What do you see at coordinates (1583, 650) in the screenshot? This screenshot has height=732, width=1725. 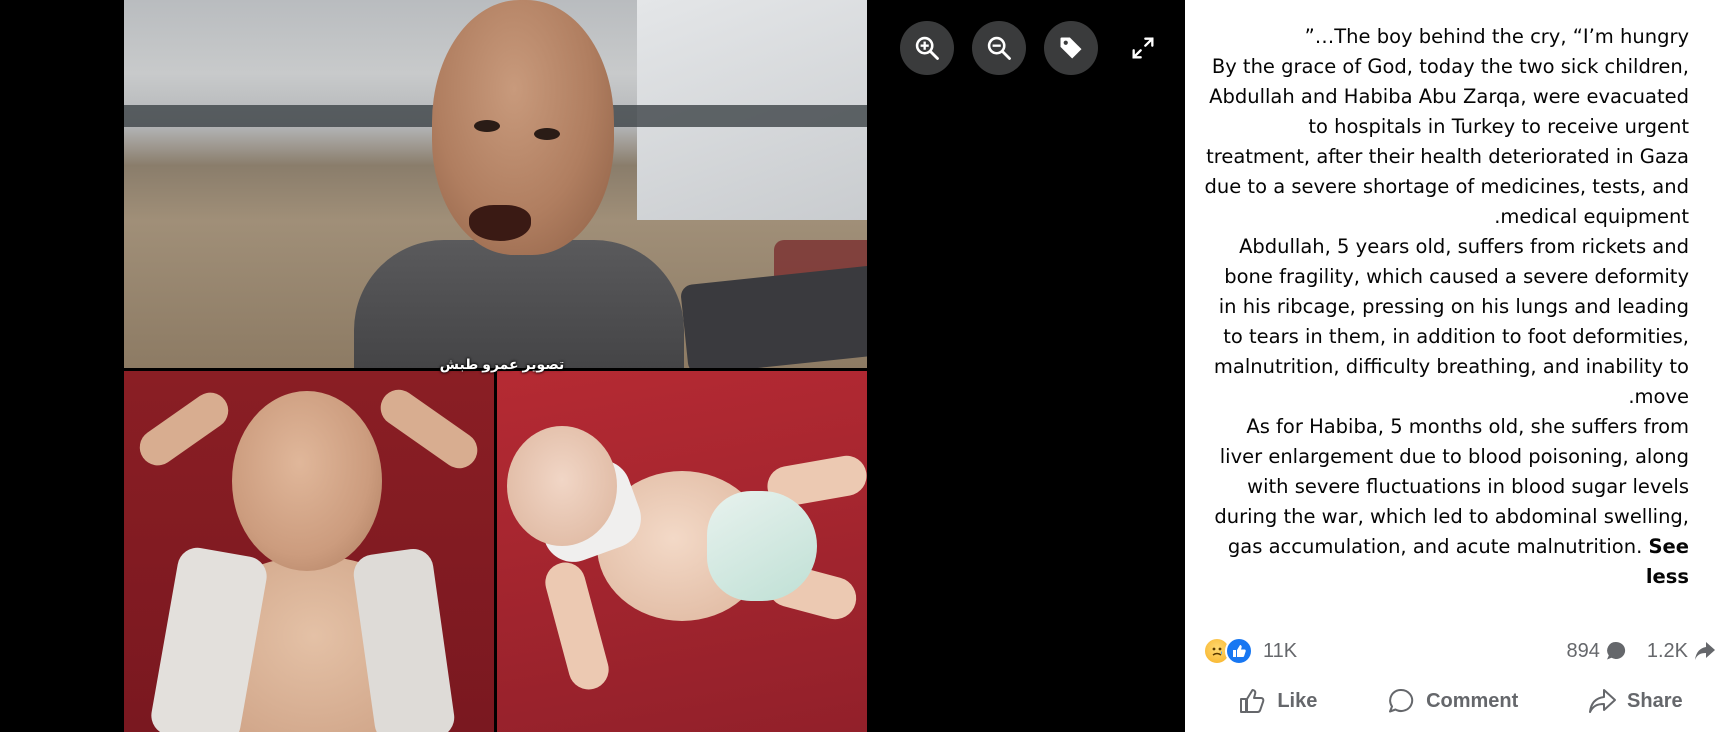 I see `comments-count: 894` at bounding box center [1583, 650].